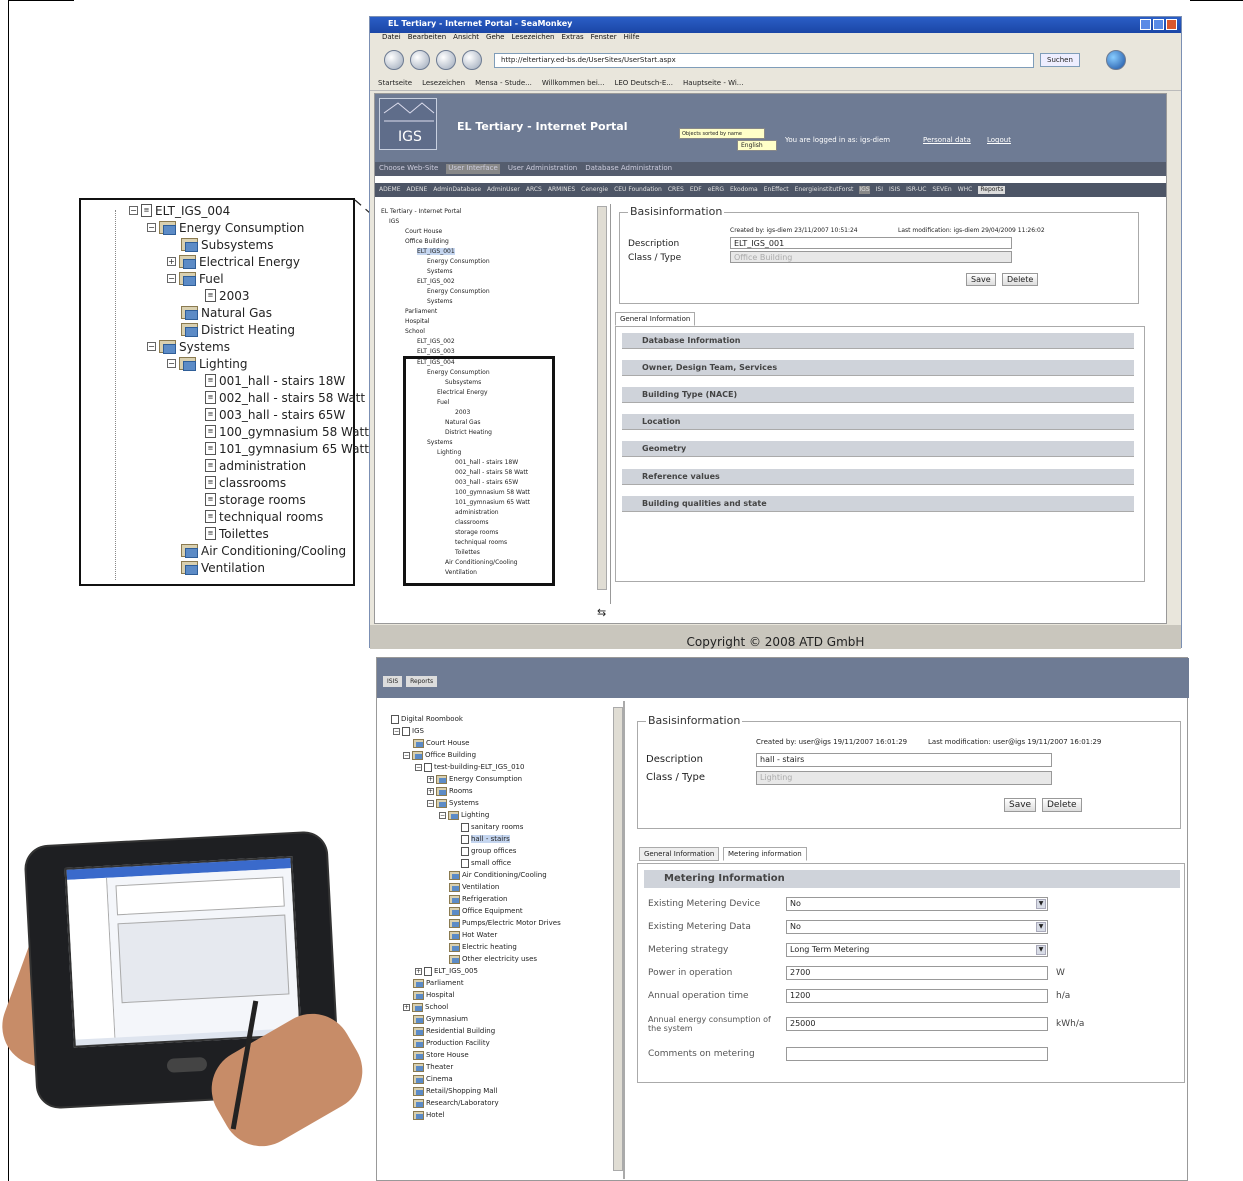 The height and width of the screenshot is (1181, 1243). I want to click on section-building-type: Building Type (NACE), so click(878, 395).